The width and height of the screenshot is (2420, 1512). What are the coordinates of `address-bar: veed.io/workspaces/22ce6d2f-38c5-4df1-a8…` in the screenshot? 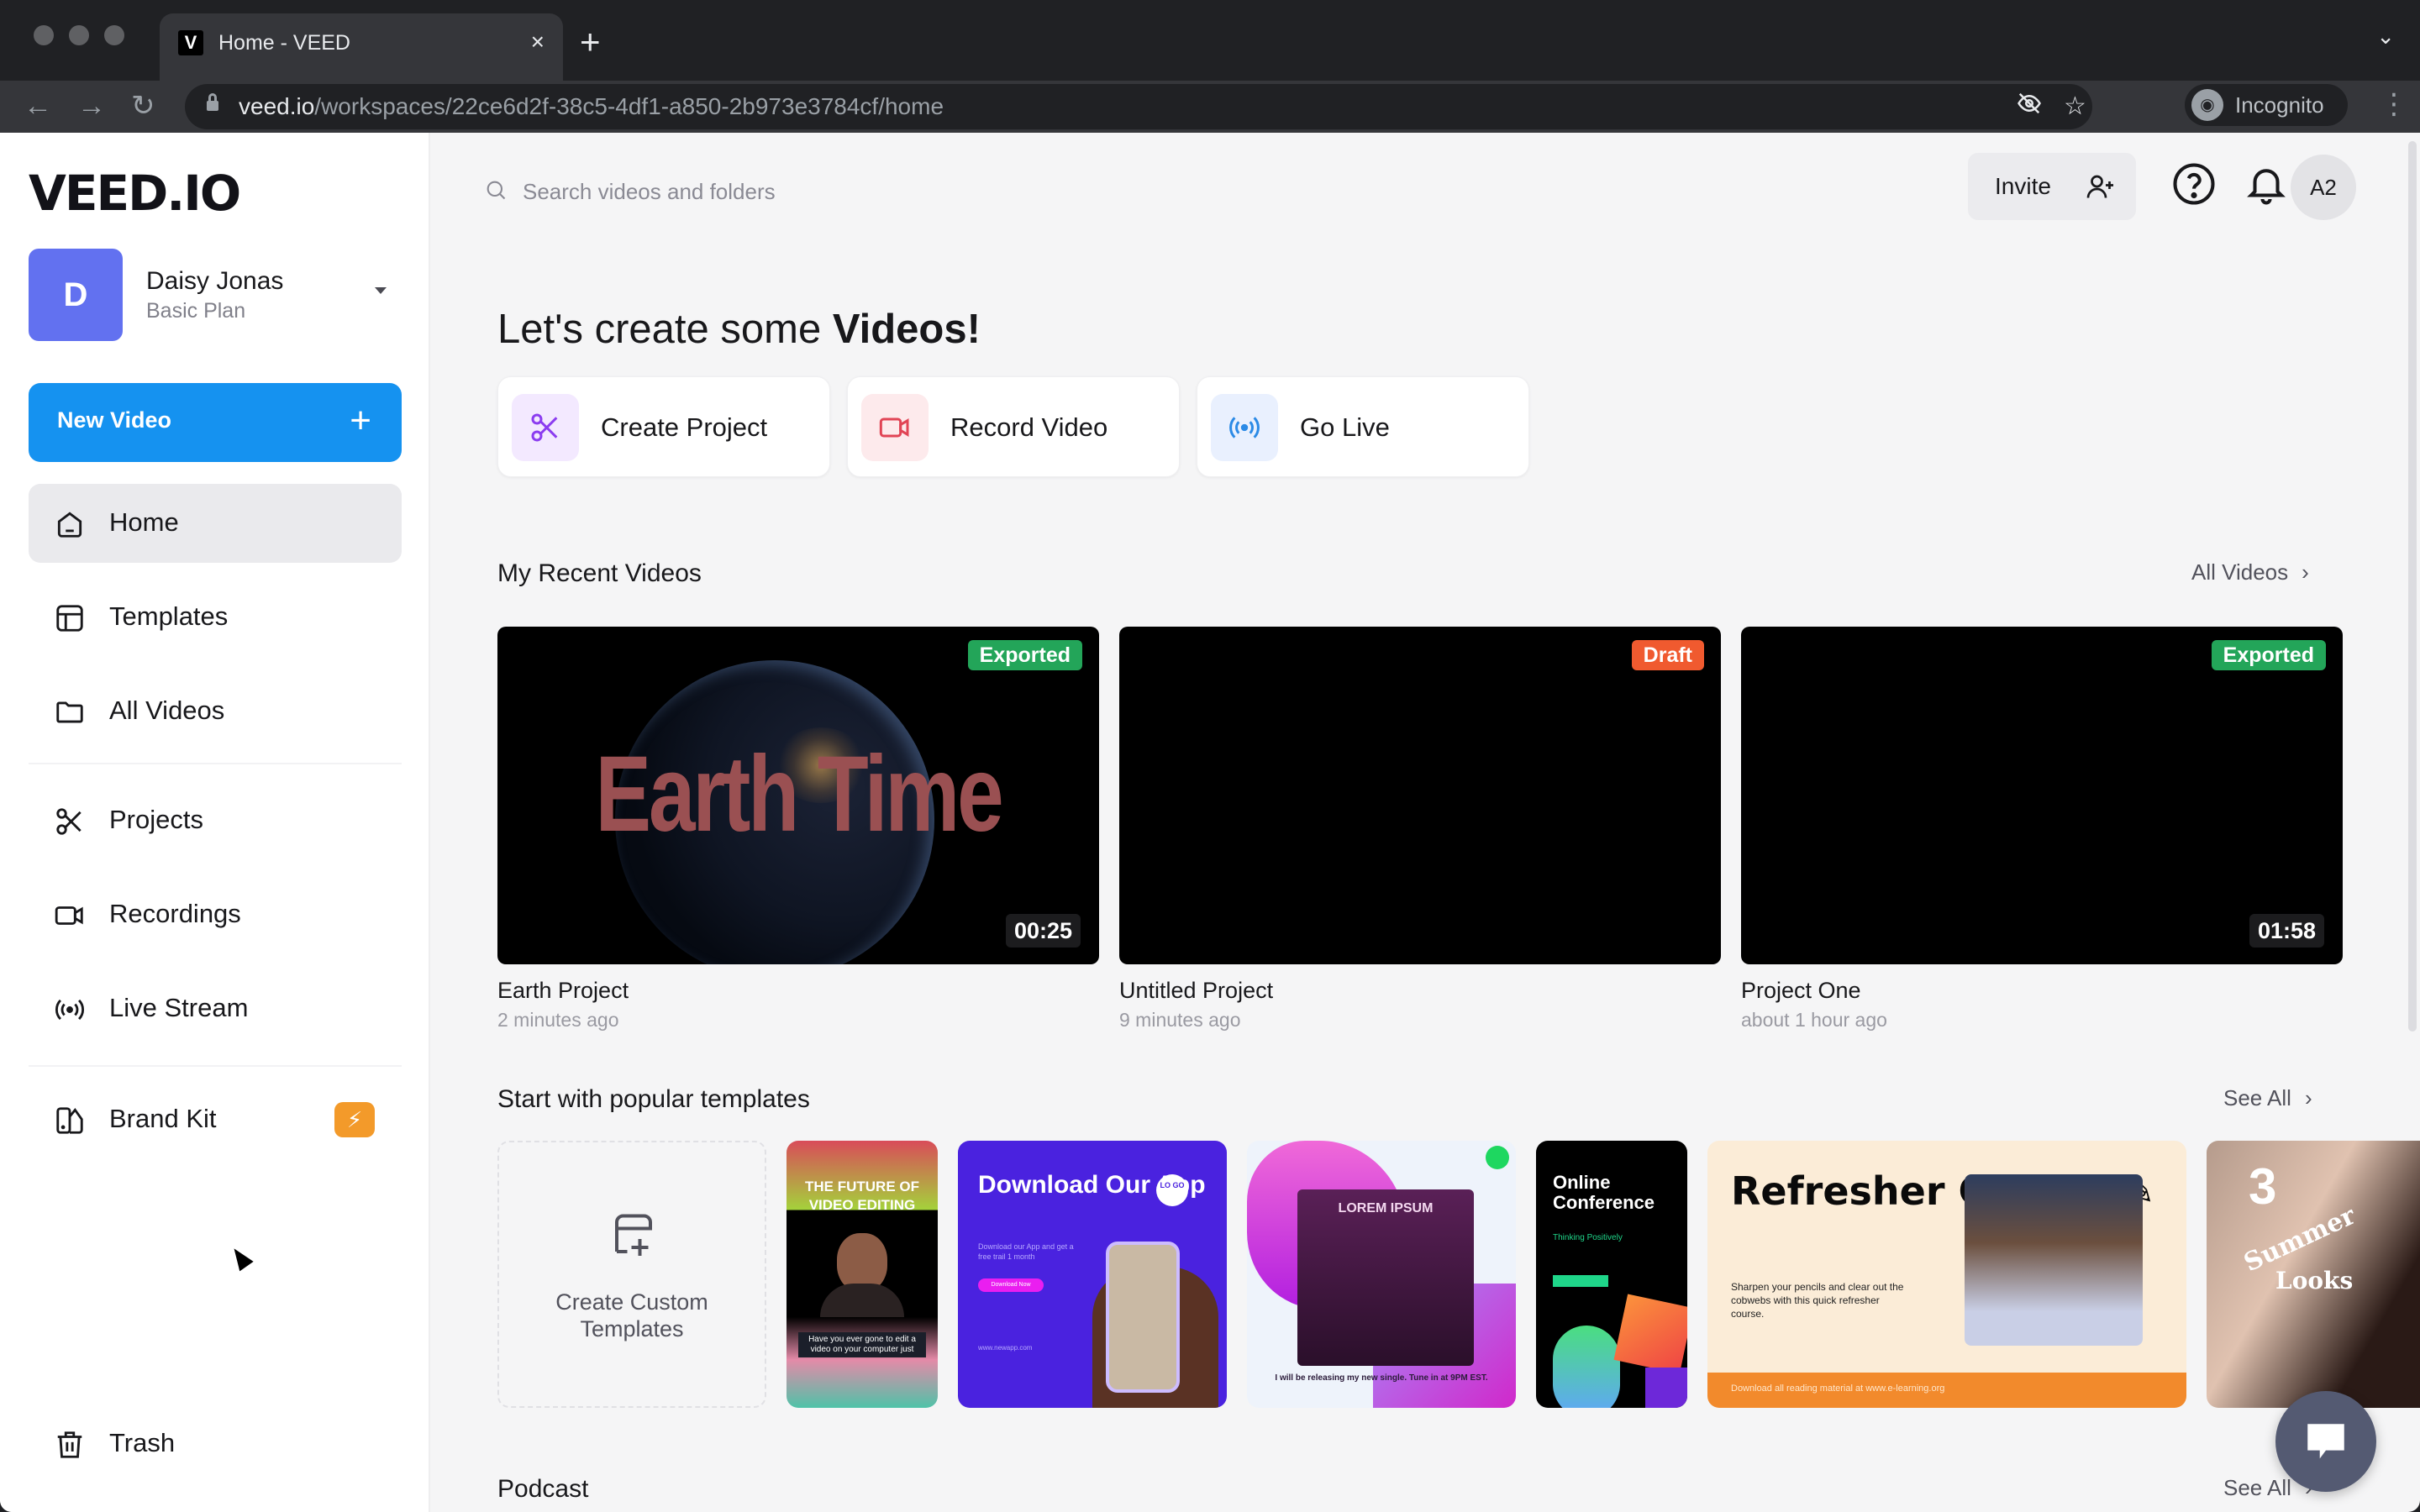 It's located at (1138, 106).